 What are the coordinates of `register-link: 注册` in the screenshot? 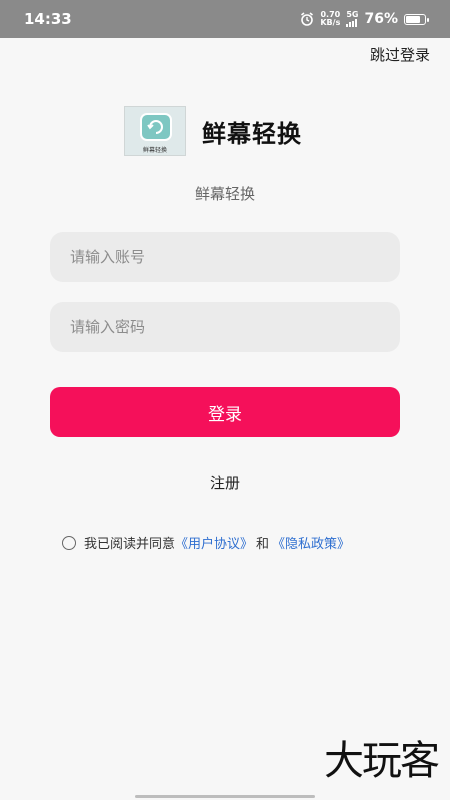 It's located at (225, 482).